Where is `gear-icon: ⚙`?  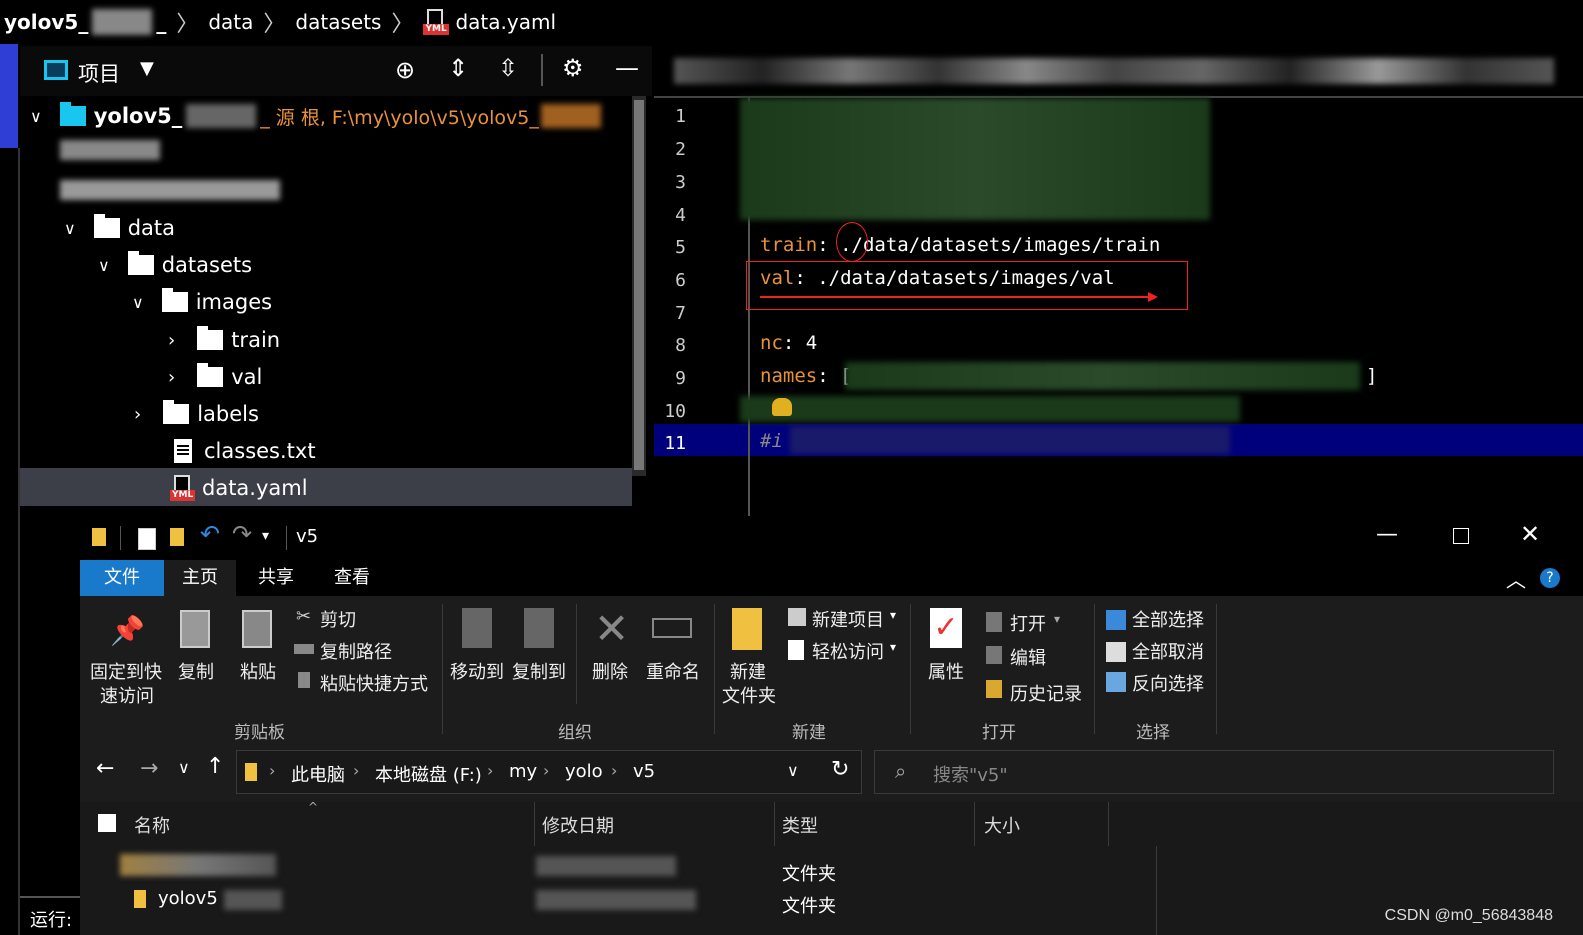 gear-icon: ⚙ is located at coordinates (573, 68).